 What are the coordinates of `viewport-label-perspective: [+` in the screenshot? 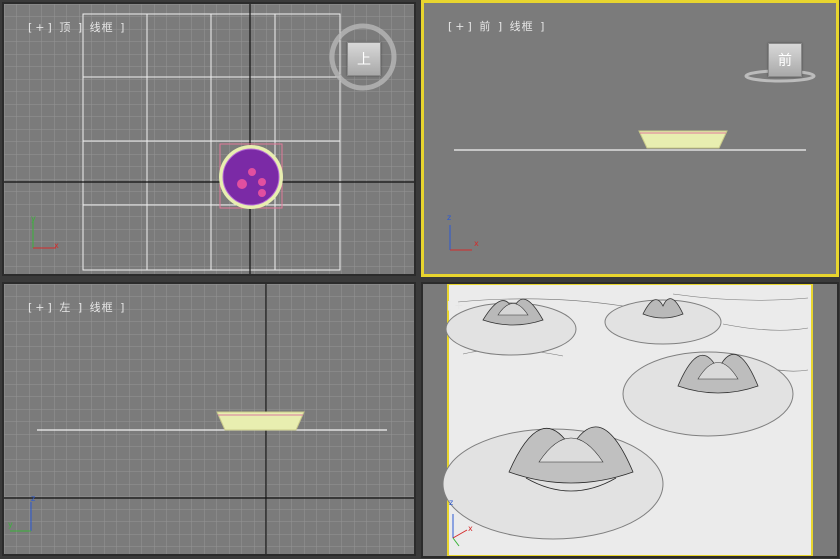 It's located at (448, 305).